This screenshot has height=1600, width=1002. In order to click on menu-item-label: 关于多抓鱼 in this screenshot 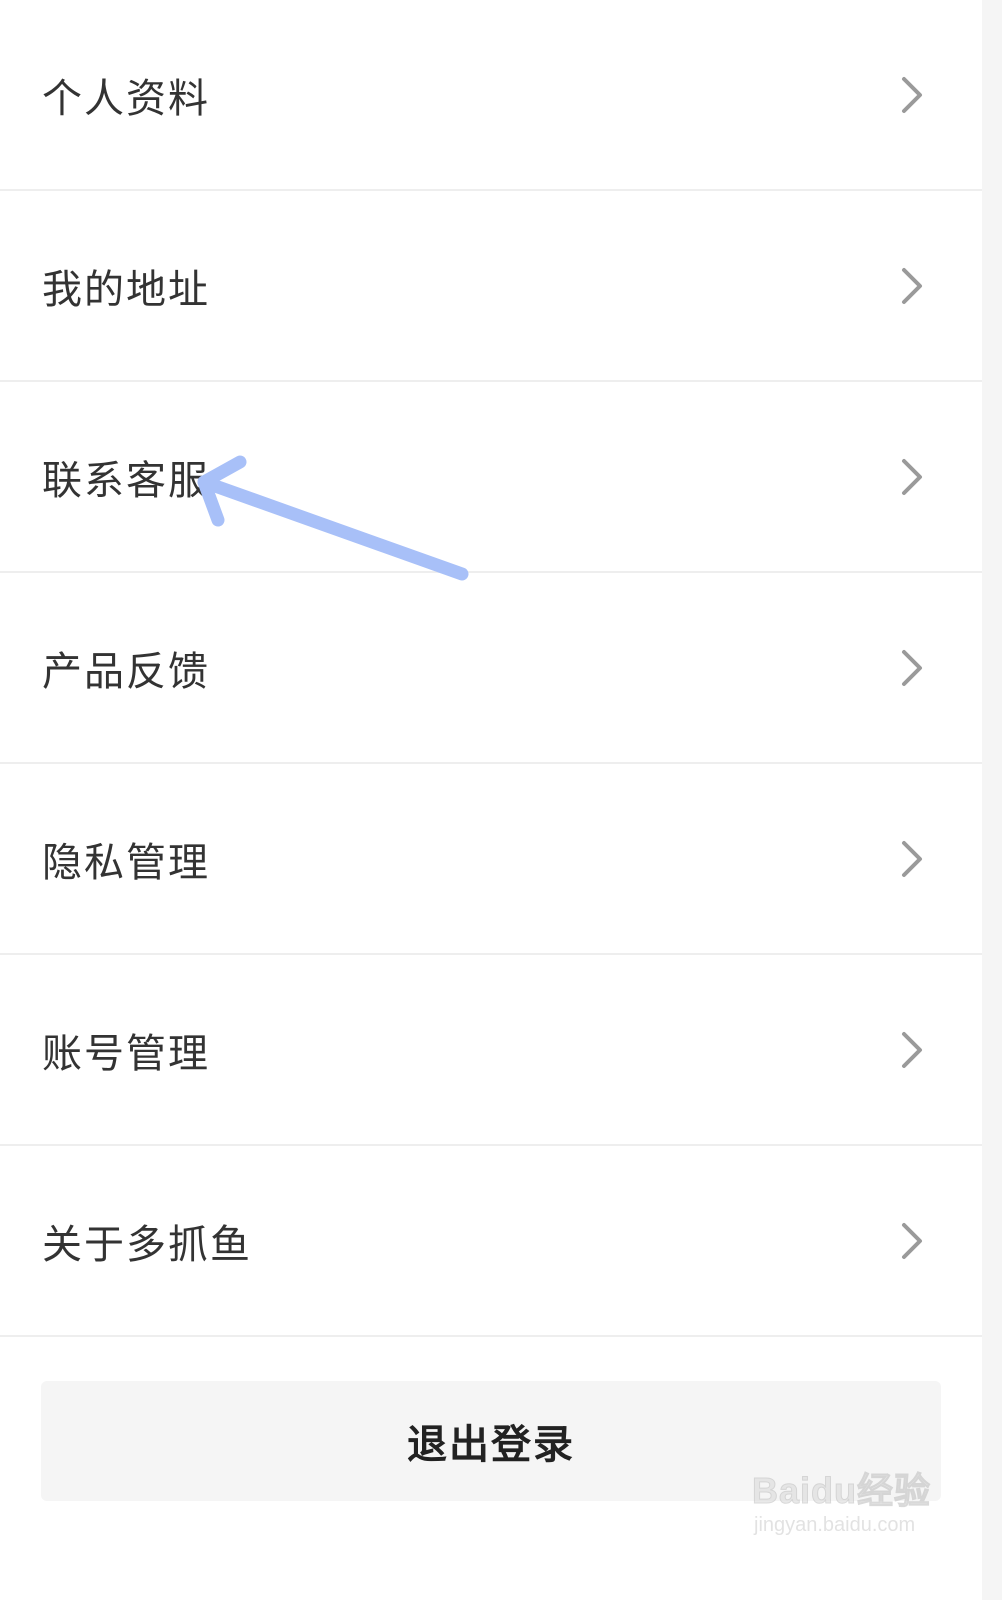, I will do `click(147, 1244)`.